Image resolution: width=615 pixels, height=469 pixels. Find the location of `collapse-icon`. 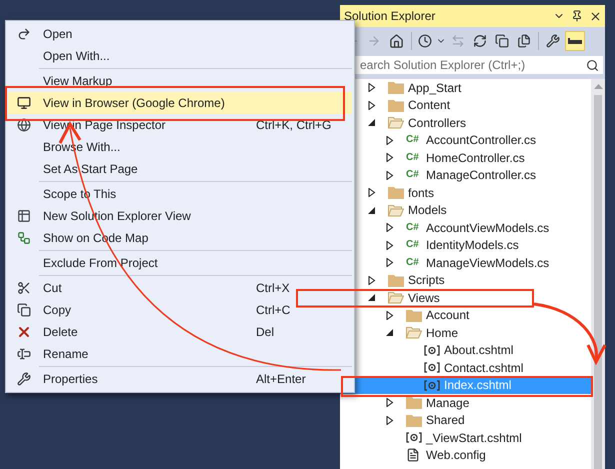

collapse-icon is located at coordinates (502, 41).